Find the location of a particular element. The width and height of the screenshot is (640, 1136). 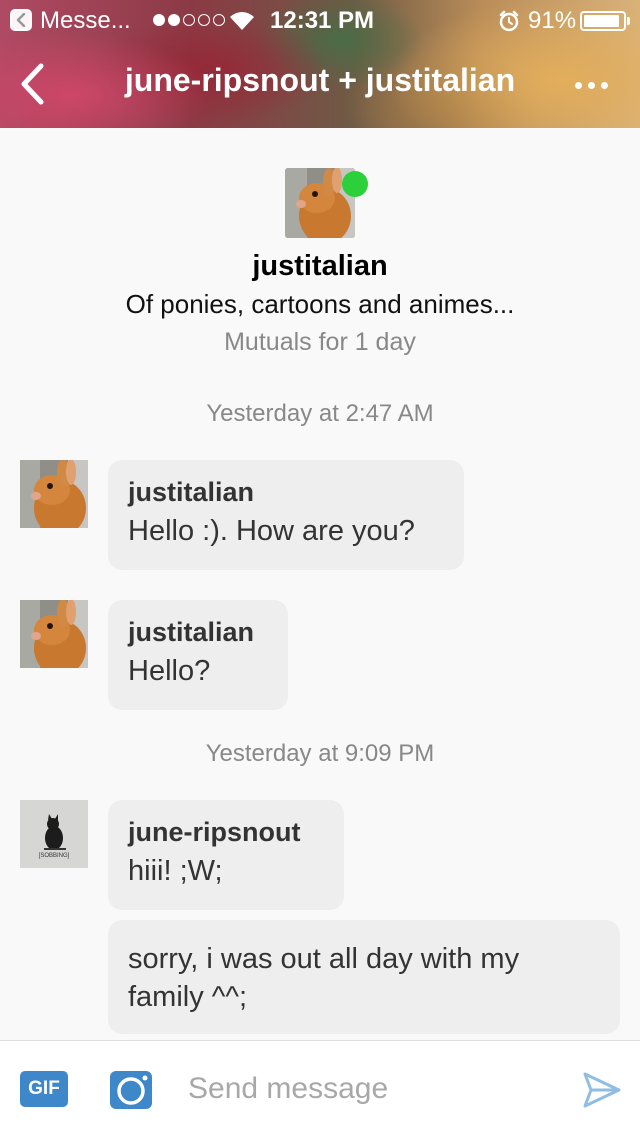

message-input is located at coordinates (371, 1089).